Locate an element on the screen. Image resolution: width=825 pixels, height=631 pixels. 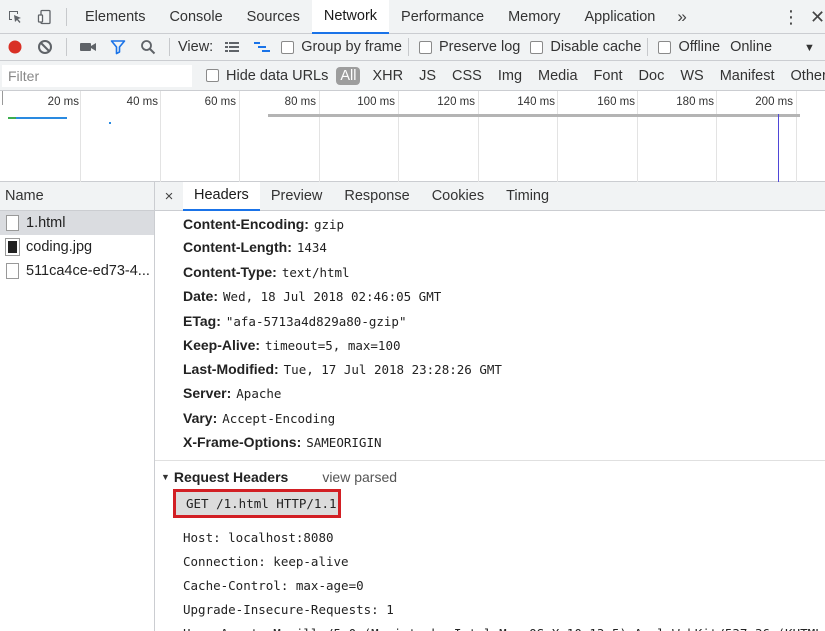
response-header-row: Date: Wed, 18 Jul 2018 02:46:05 GMT is located at coordinates (312, 296).